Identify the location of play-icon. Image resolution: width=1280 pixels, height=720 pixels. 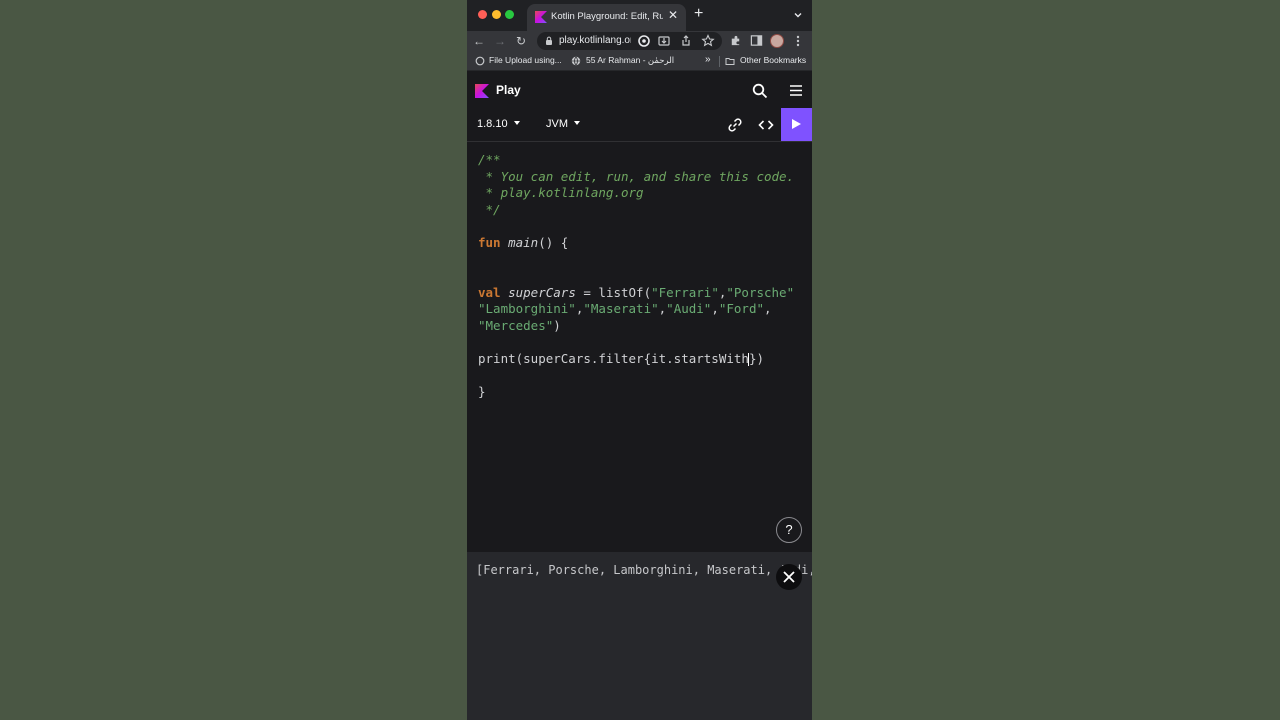
(796, 124).